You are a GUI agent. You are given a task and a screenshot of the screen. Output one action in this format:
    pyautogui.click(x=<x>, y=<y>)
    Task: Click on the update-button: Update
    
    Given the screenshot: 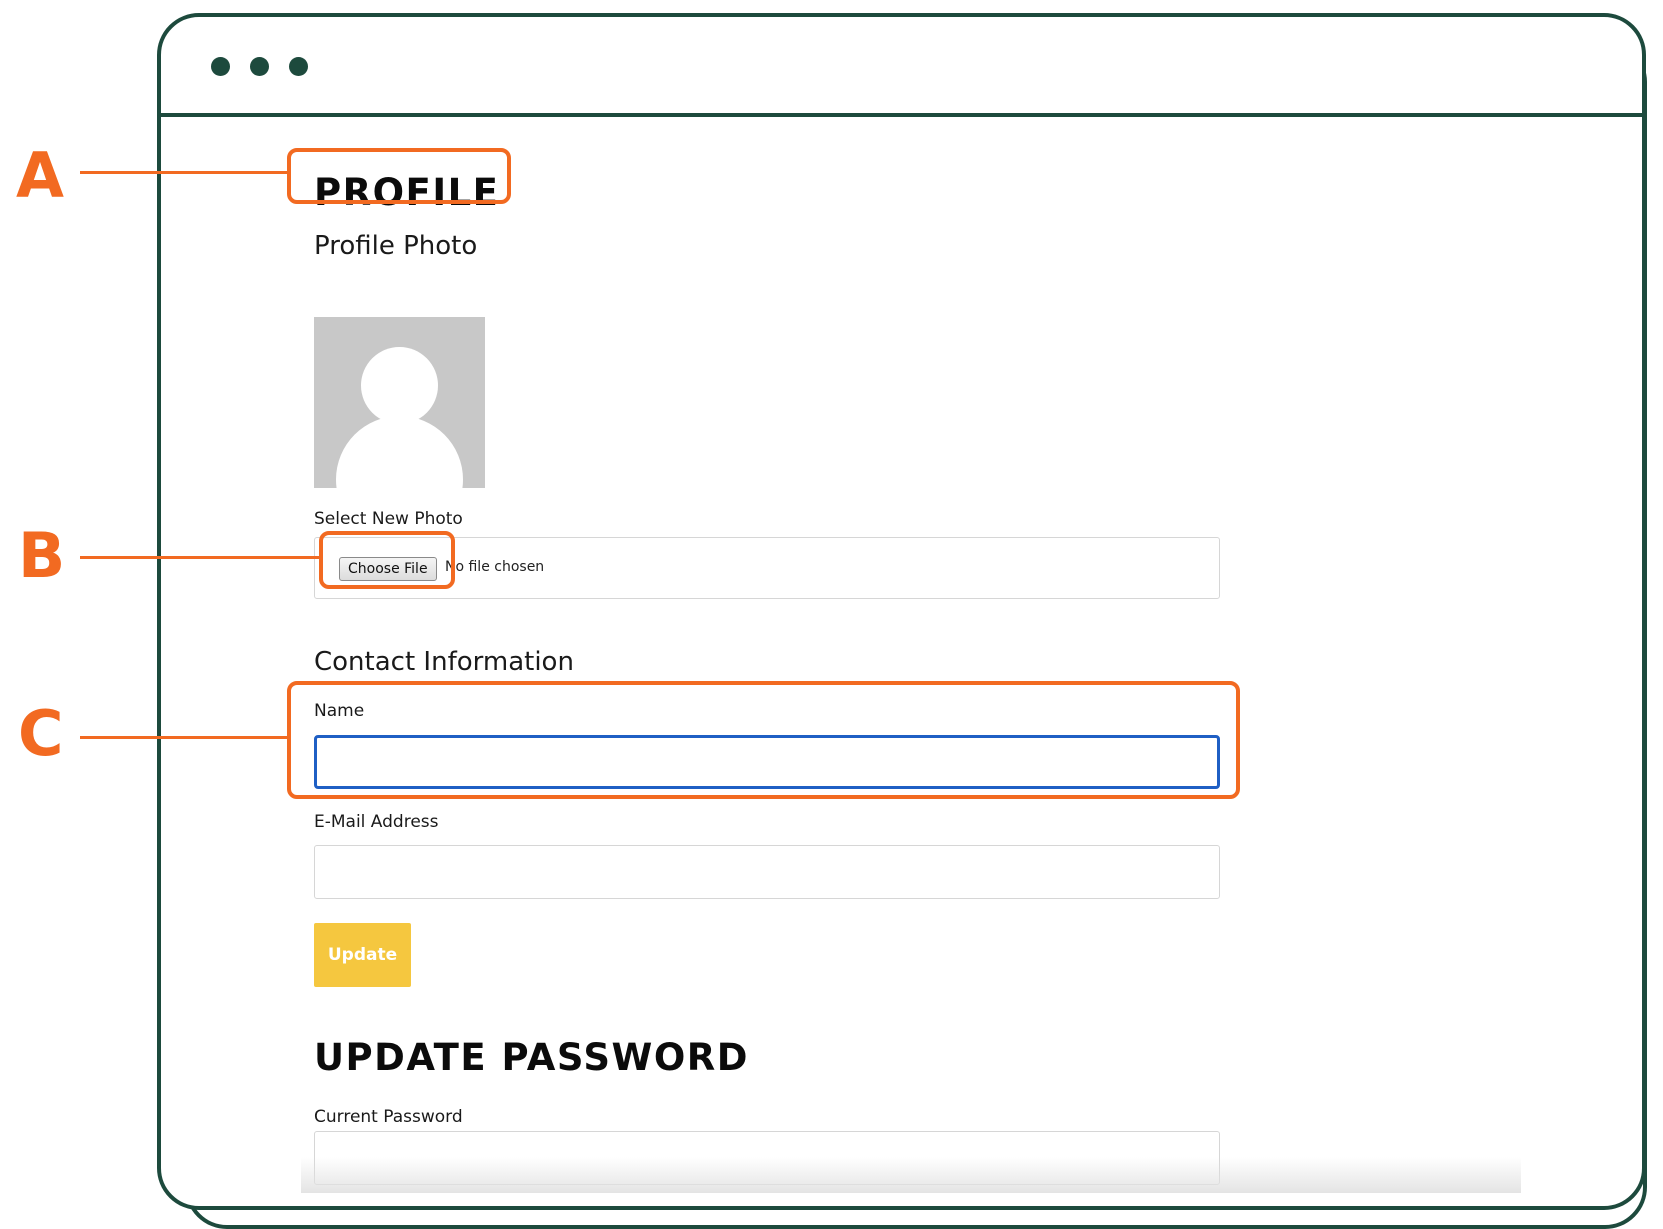 What is the action you would take?
    pyautogui.click(x=362, y=955)
    